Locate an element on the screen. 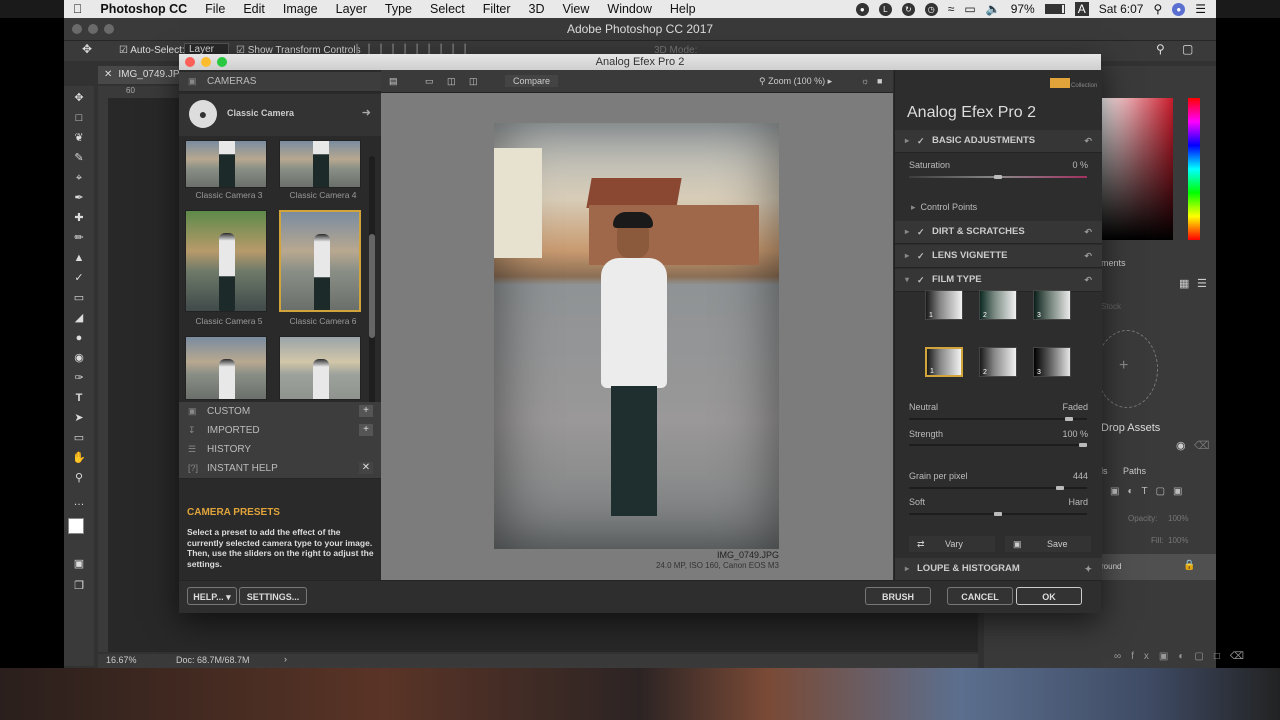 The width and height of the screenshot is (1280, 720). menu-type: Type is located at coordinates (398, 9).